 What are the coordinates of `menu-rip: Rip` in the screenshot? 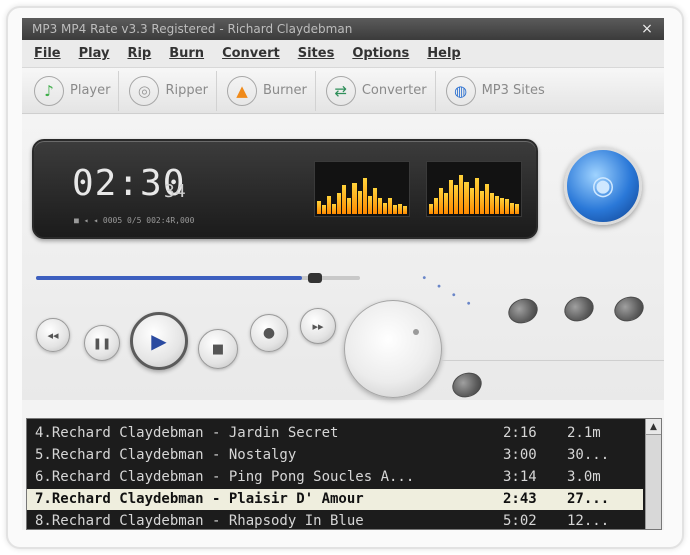 It's located at (139, 53).